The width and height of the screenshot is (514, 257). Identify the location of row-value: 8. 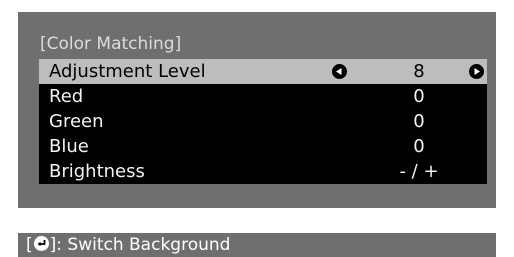
(419, 71).